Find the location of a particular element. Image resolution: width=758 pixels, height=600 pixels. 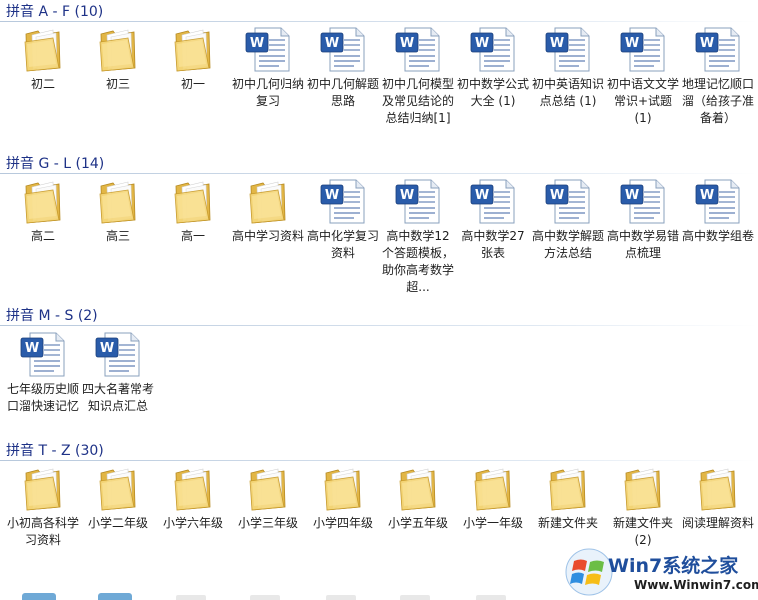

document-item: W 高中数学易错点梳理 is located at coordinates (643, 219).